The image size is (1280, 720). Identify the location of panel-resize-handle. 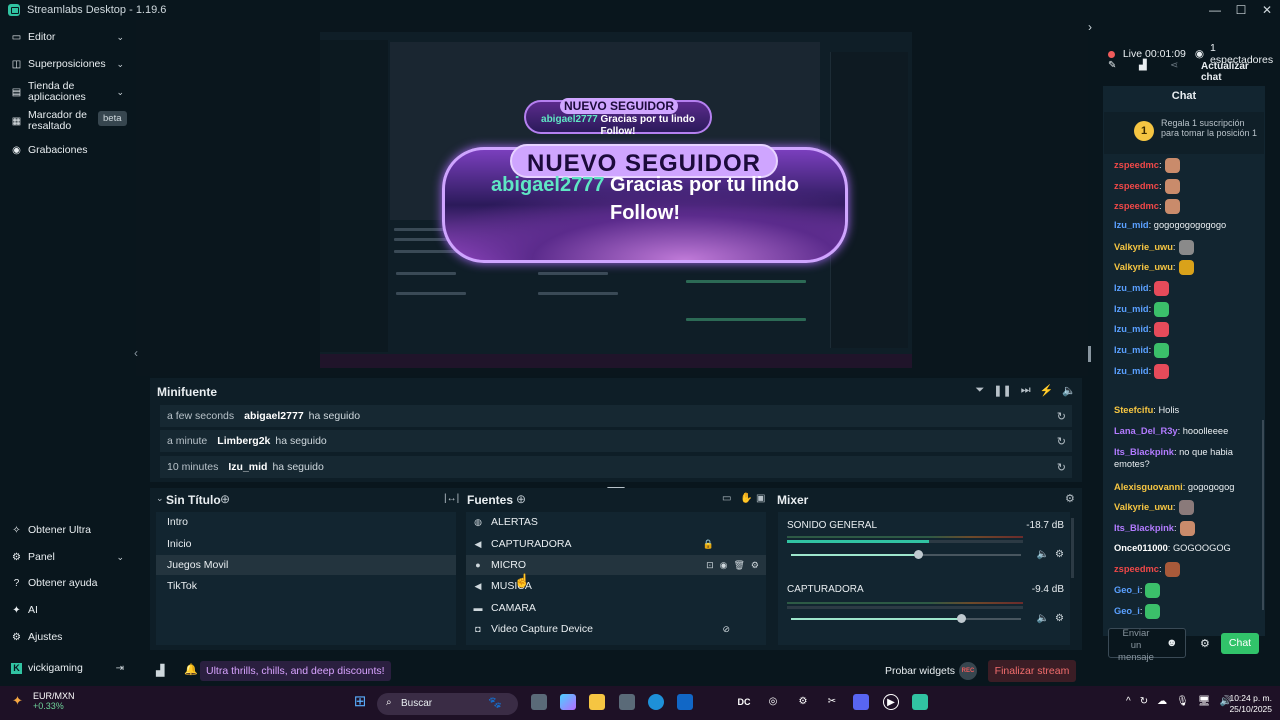
(1089, 354).